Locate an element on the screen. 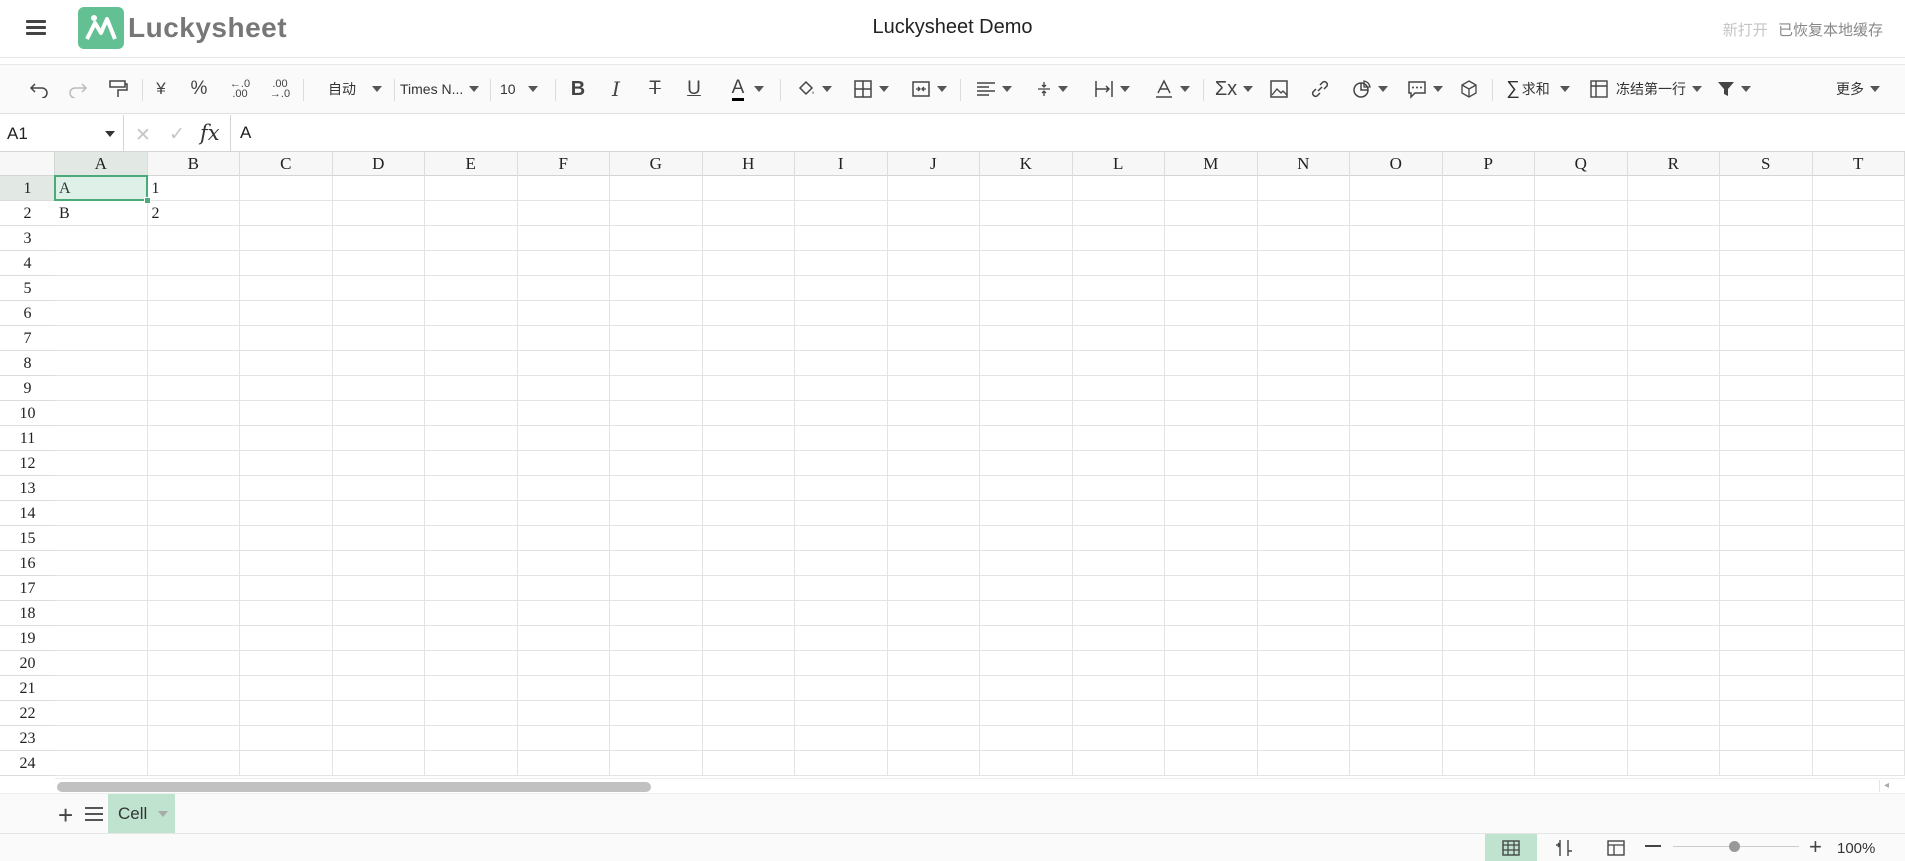 The height and width of the screenshot is (861, 1905). filter-dropdown is located at coordinates (1734, 89).